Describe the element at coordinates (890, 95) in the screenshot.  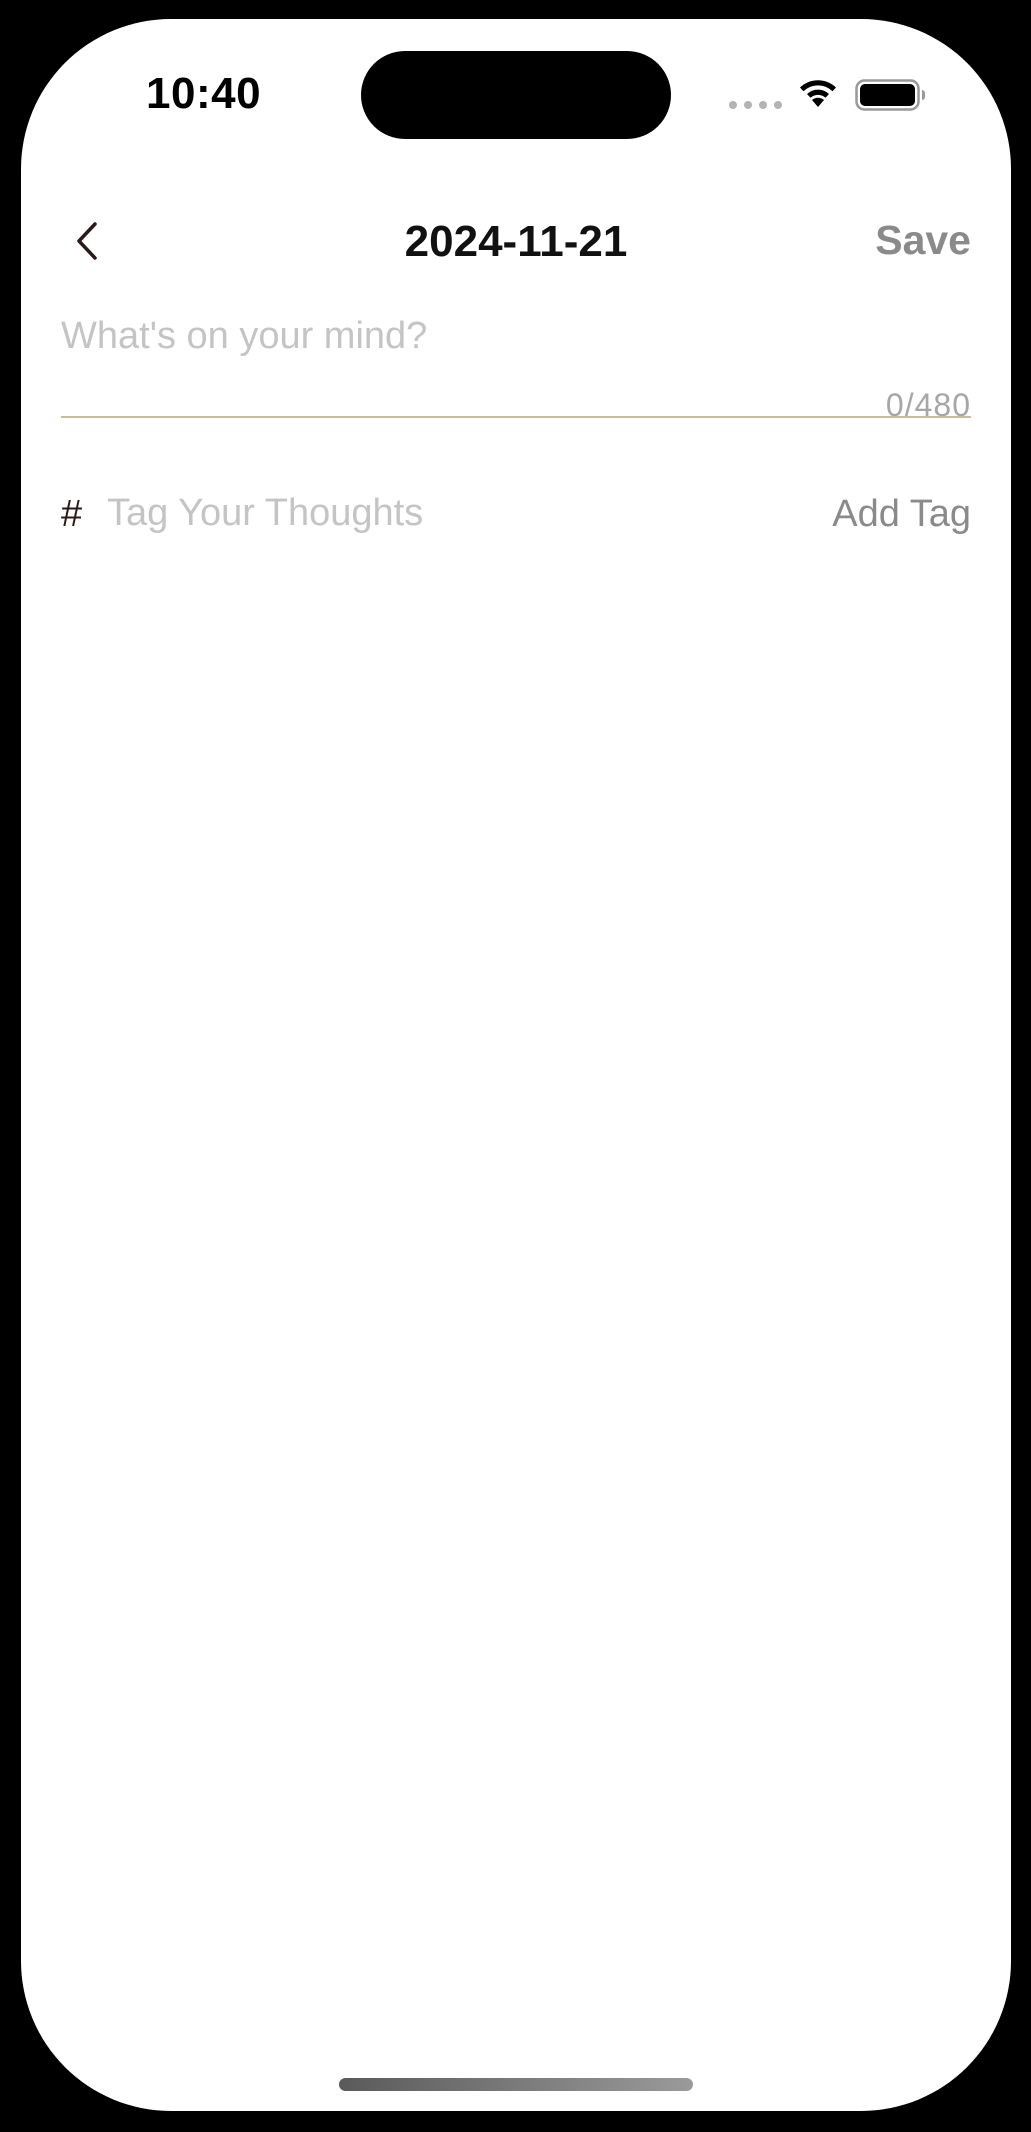
I see `battery-icon` at that location.